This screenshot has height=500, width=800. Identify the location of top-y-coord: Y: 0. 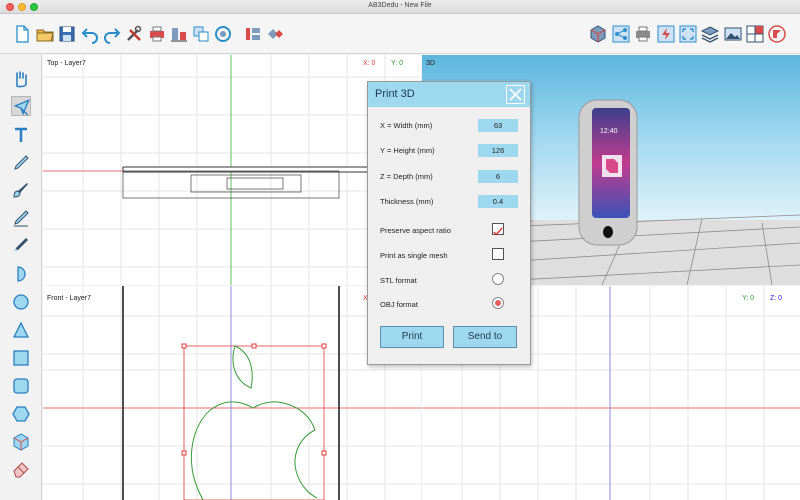
(397, 63).